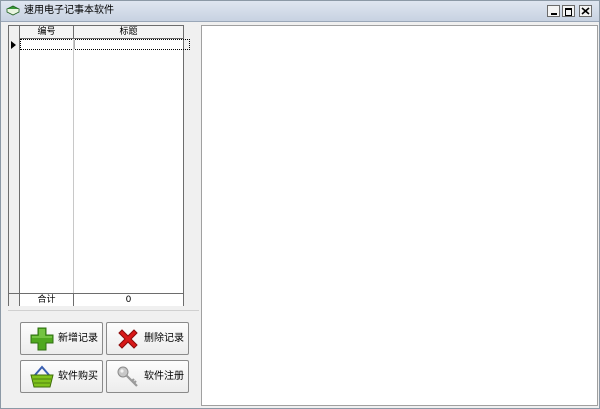  Describe the element at coordinates (78, 338) in the screenshot. I see `add-record-label: 新增记录` at that location.